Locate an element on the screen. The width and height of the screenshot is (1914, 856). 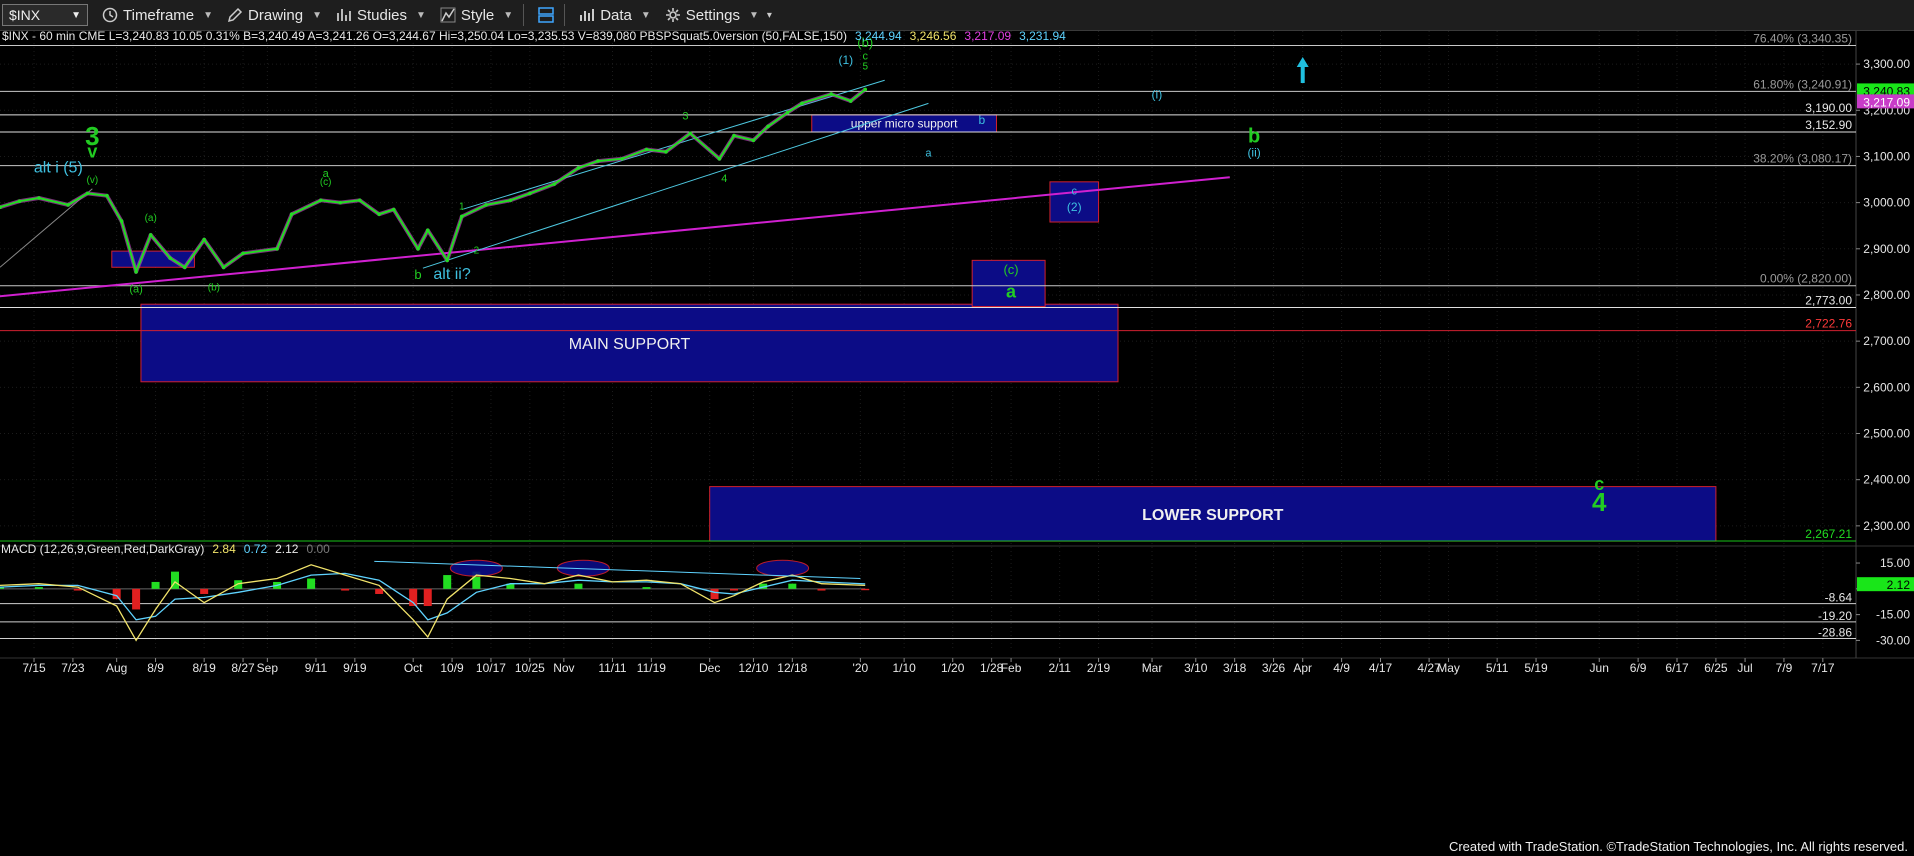
x-tick-label: 11/19 is located at coordinates (651, 668).